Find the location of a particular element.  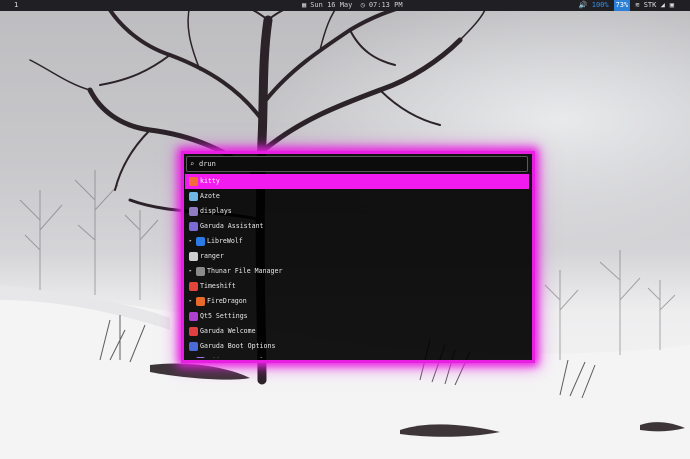

launcher-item-label: Qt5 Settings is located at coordinates (224, 316).